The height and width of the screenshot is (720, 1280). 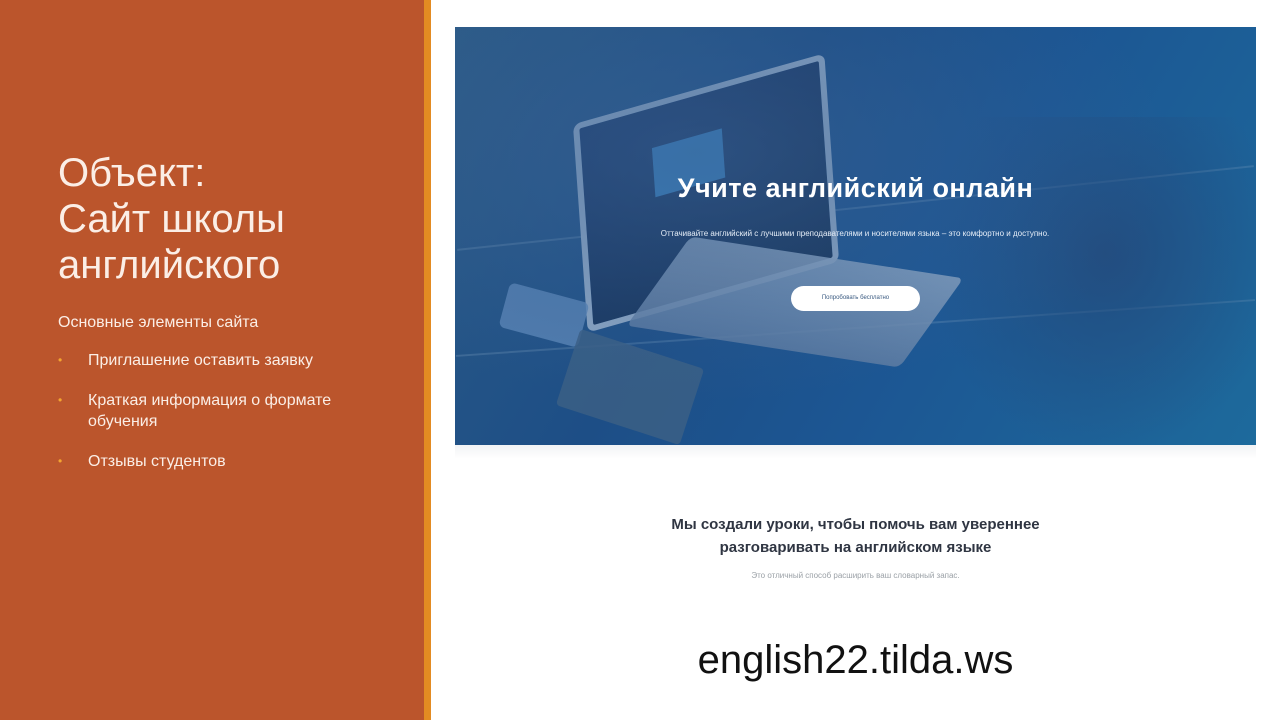 I want to click on slide-title: Объект: Сайт школы английского, so click(x=228, y=219).